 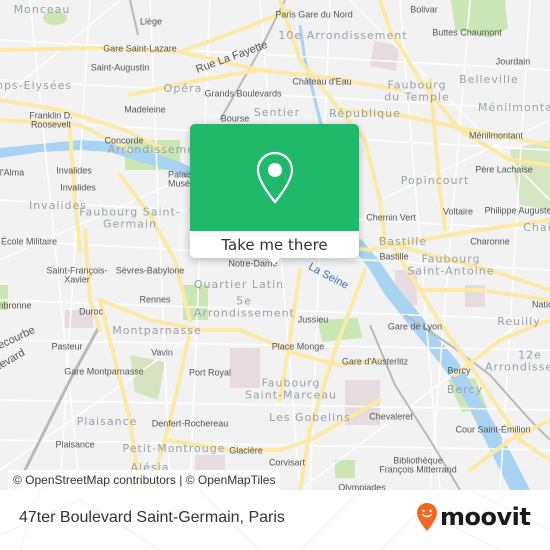 I want to click on district-label: Faubourg Saint-Marceau, so click(x=291, y=388).